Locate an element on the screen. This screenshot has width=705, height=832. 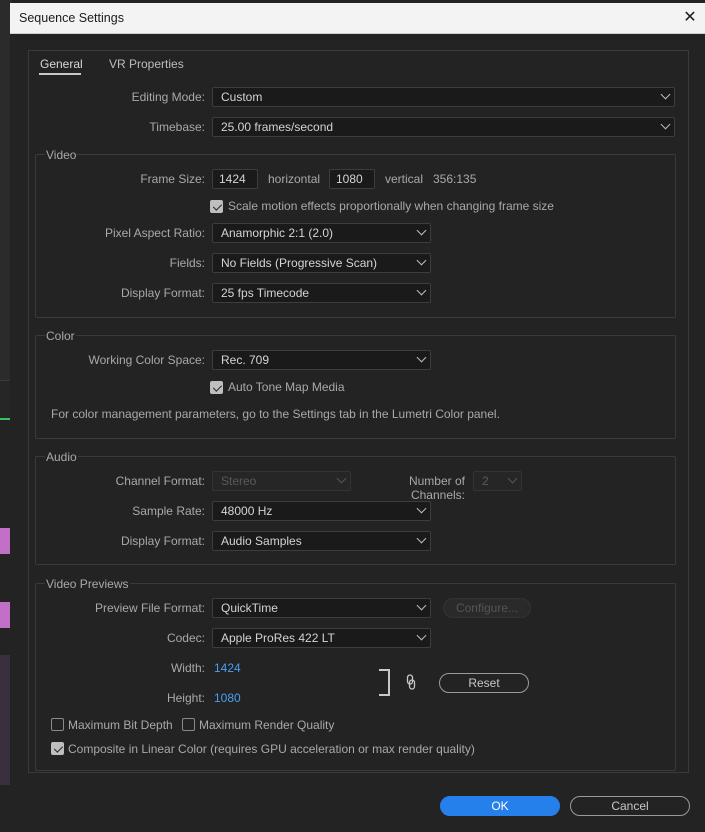
max-render-quality-checkbox is located at coordinates (188, 724).